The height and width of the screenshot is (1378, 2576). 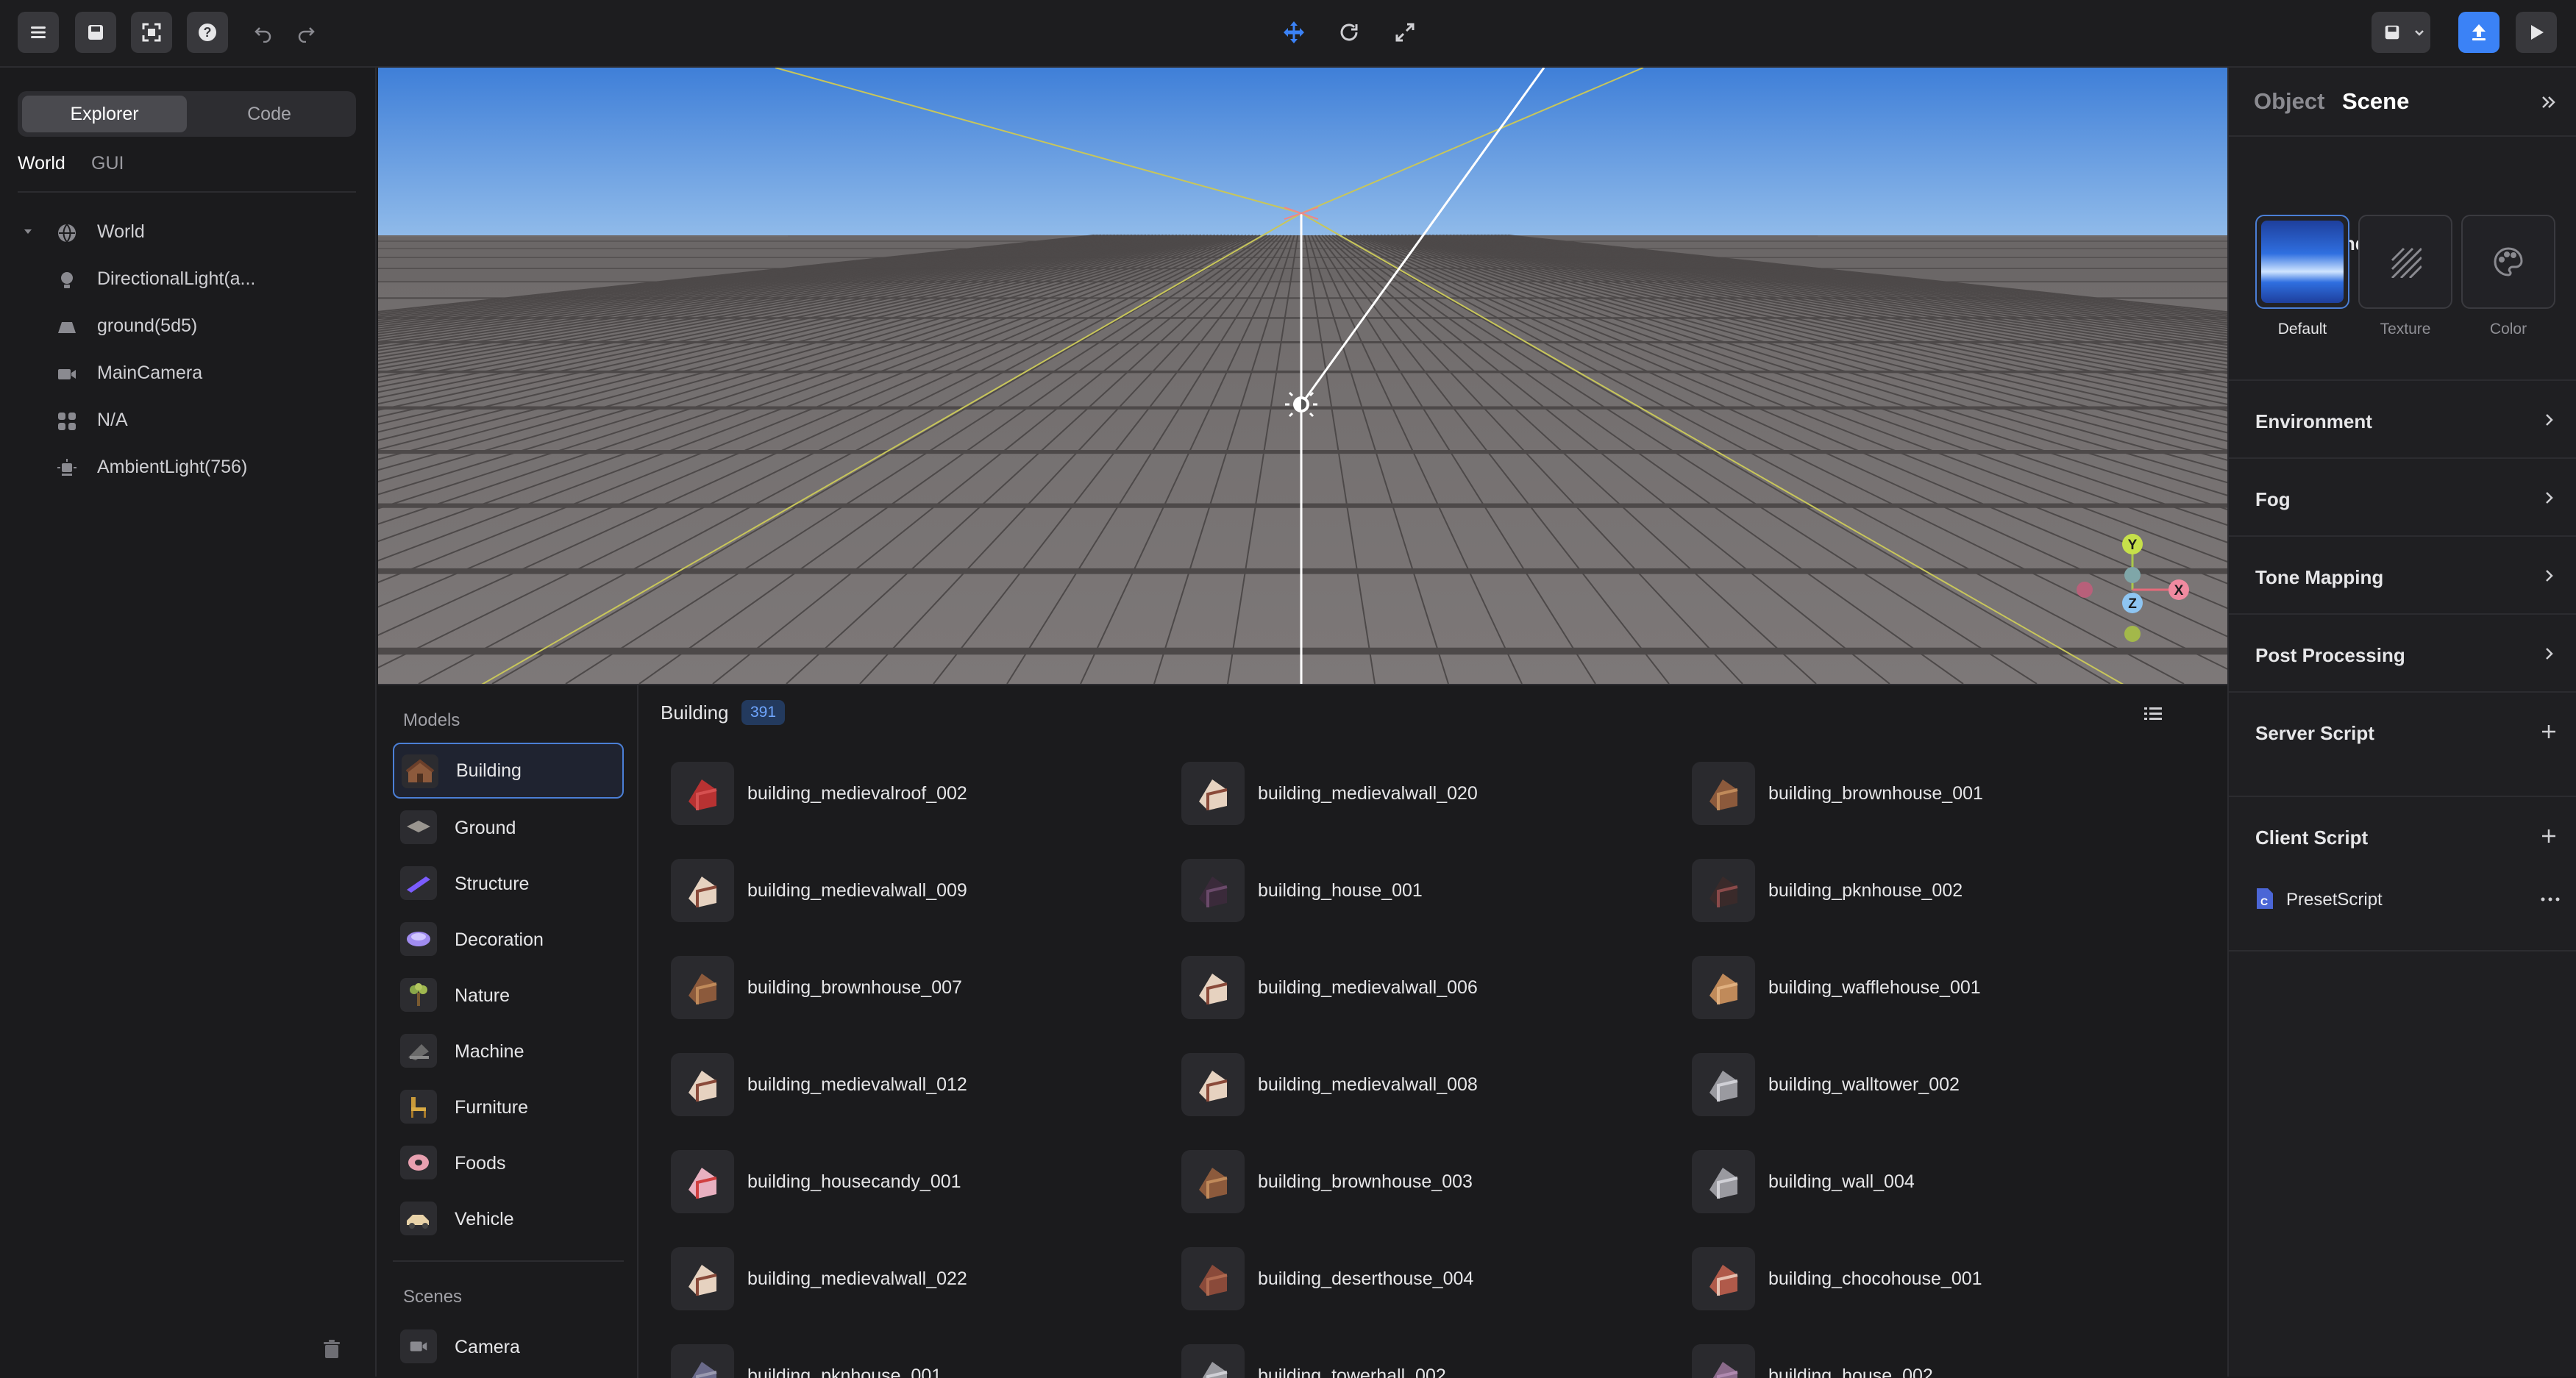 I want to click on asset-item: building_pknhouse_001, so click(x=906, y=1361).